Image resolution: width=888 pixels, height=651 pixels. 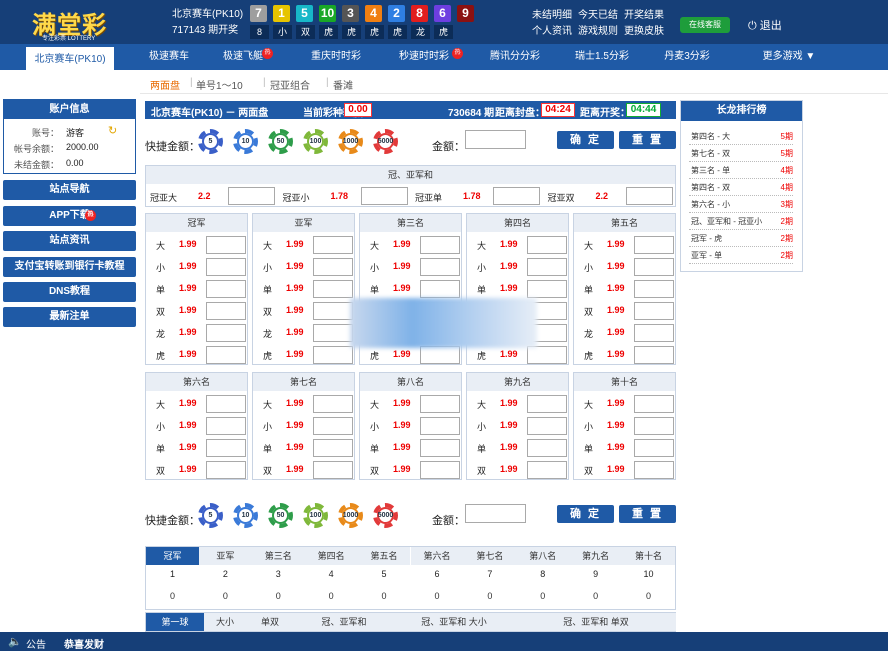 What do you see at coordinates (69, 267) in the screenshot?
I see `side-button: 支付宝转账到银行卡教程` at bounding box center [69, 267].